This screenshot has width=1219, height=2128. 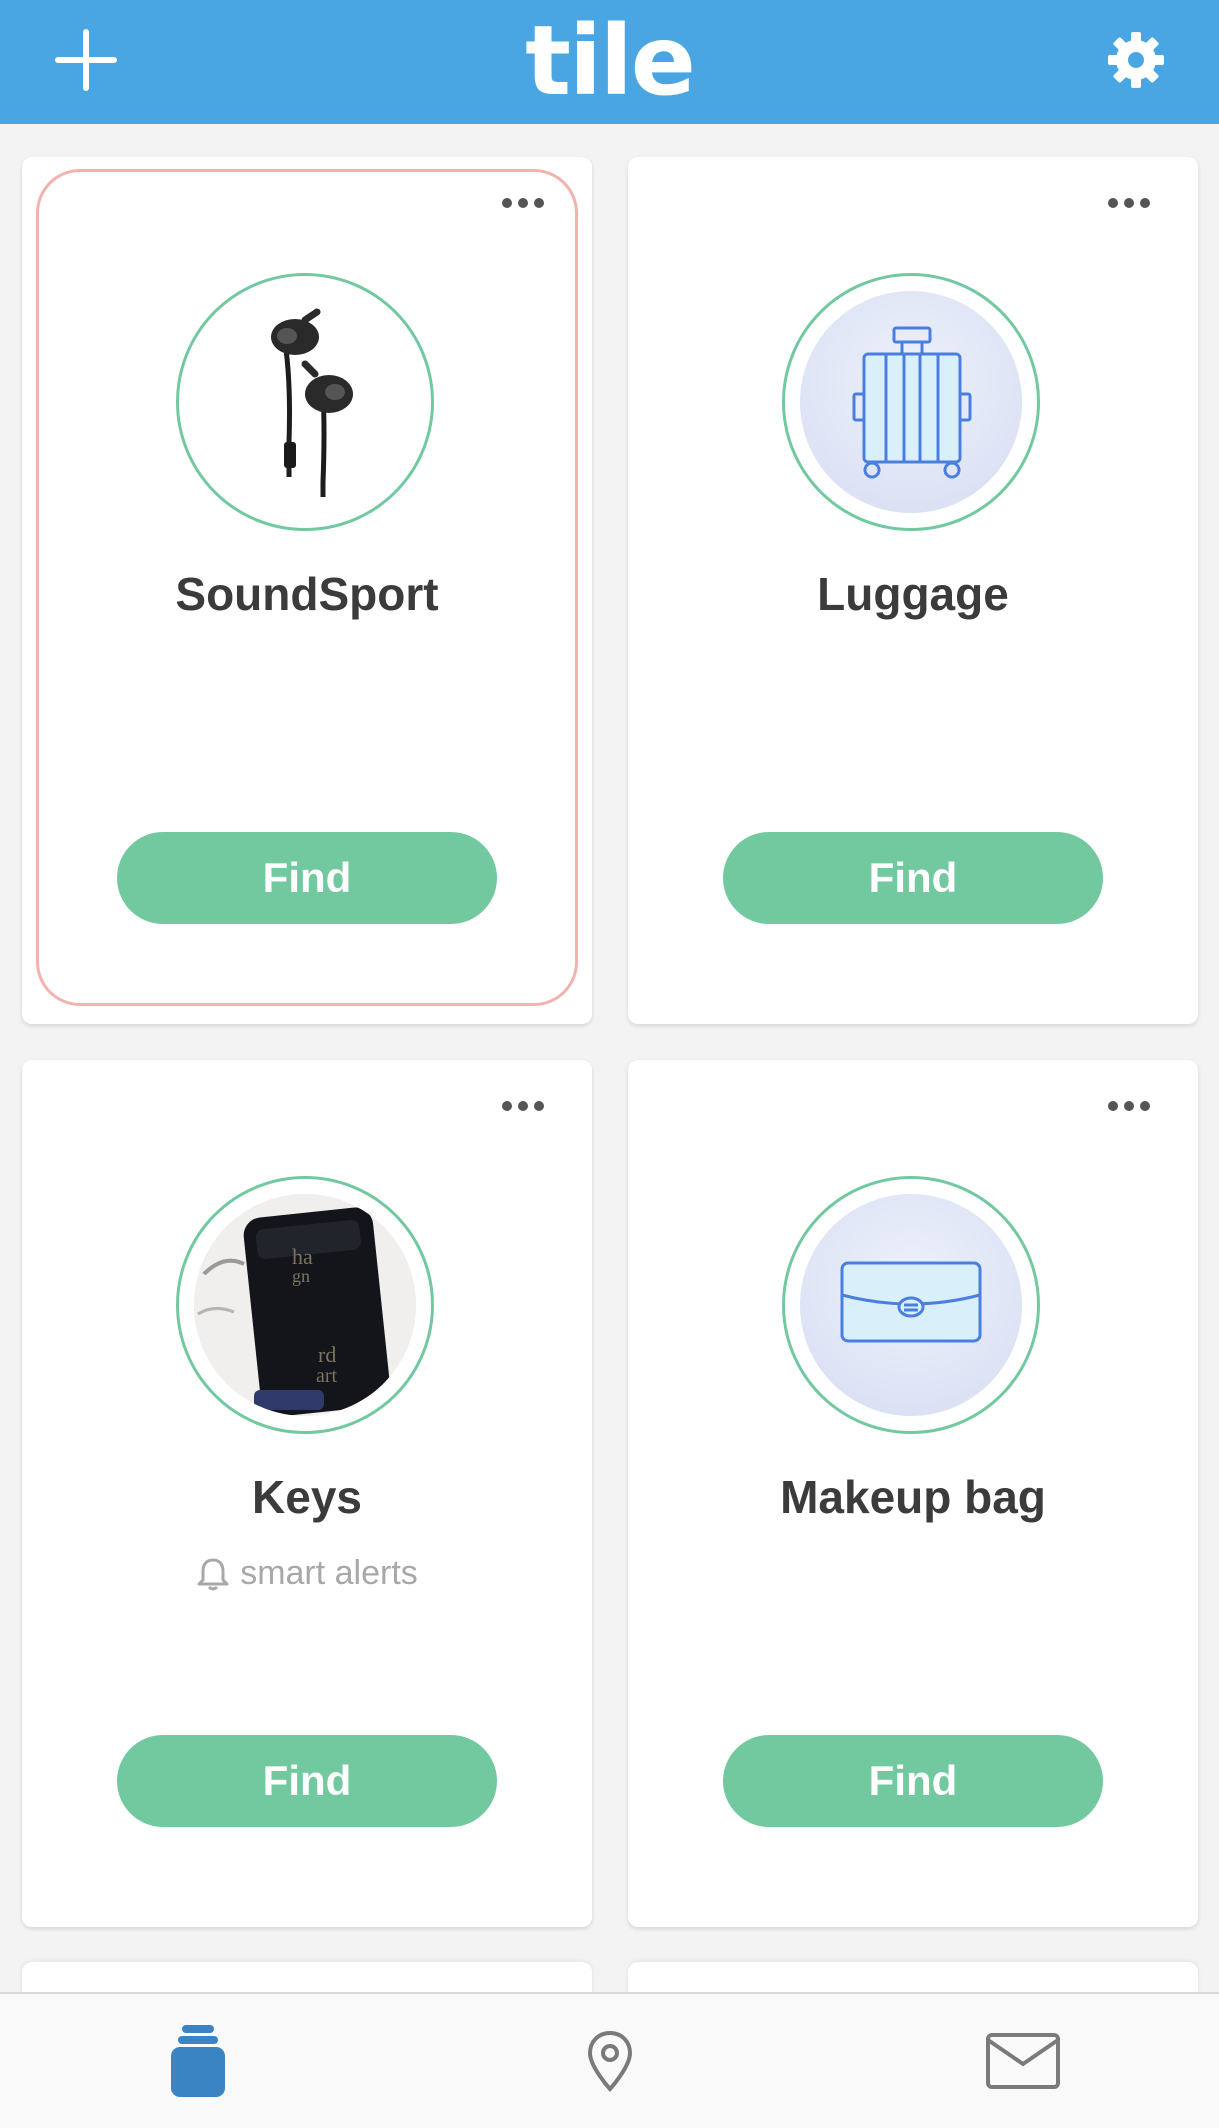 I want to click on tile-jar-icon, so click(x=198, y=2061).